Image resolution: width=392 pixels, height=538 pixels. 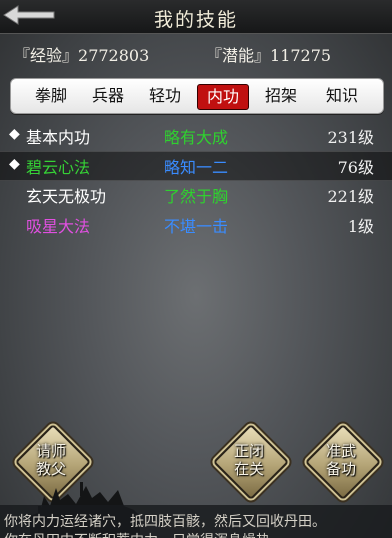 I want to click on skill-level: 76级, so click(x=355, y=167).